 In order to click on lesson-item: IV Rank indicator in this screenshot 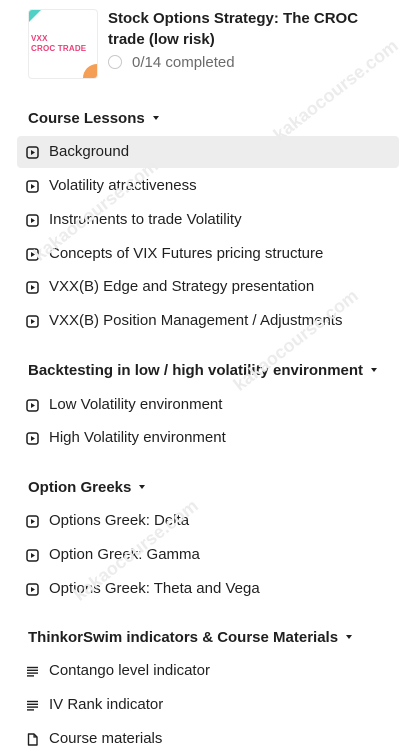, I will do `click(208, 705)`.